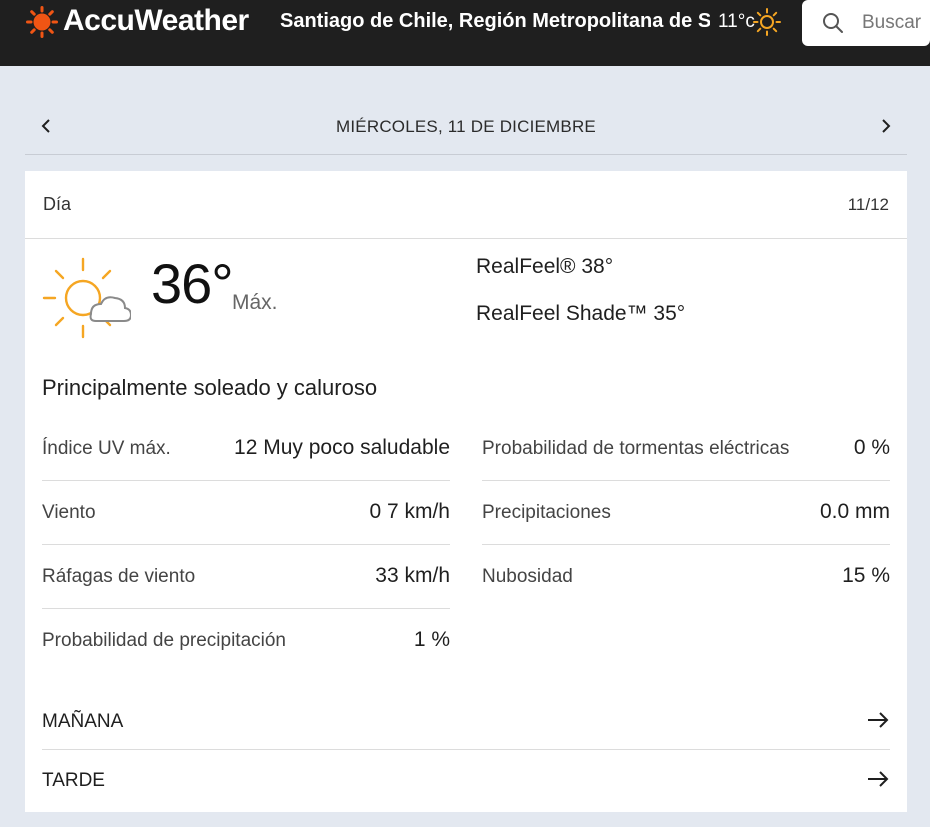 This screenshot has width=930, height=827. Describe the element at coordinates (342, 447) in the screenshot. I see `stat-value: 12 Muy poco saludable` at that location.